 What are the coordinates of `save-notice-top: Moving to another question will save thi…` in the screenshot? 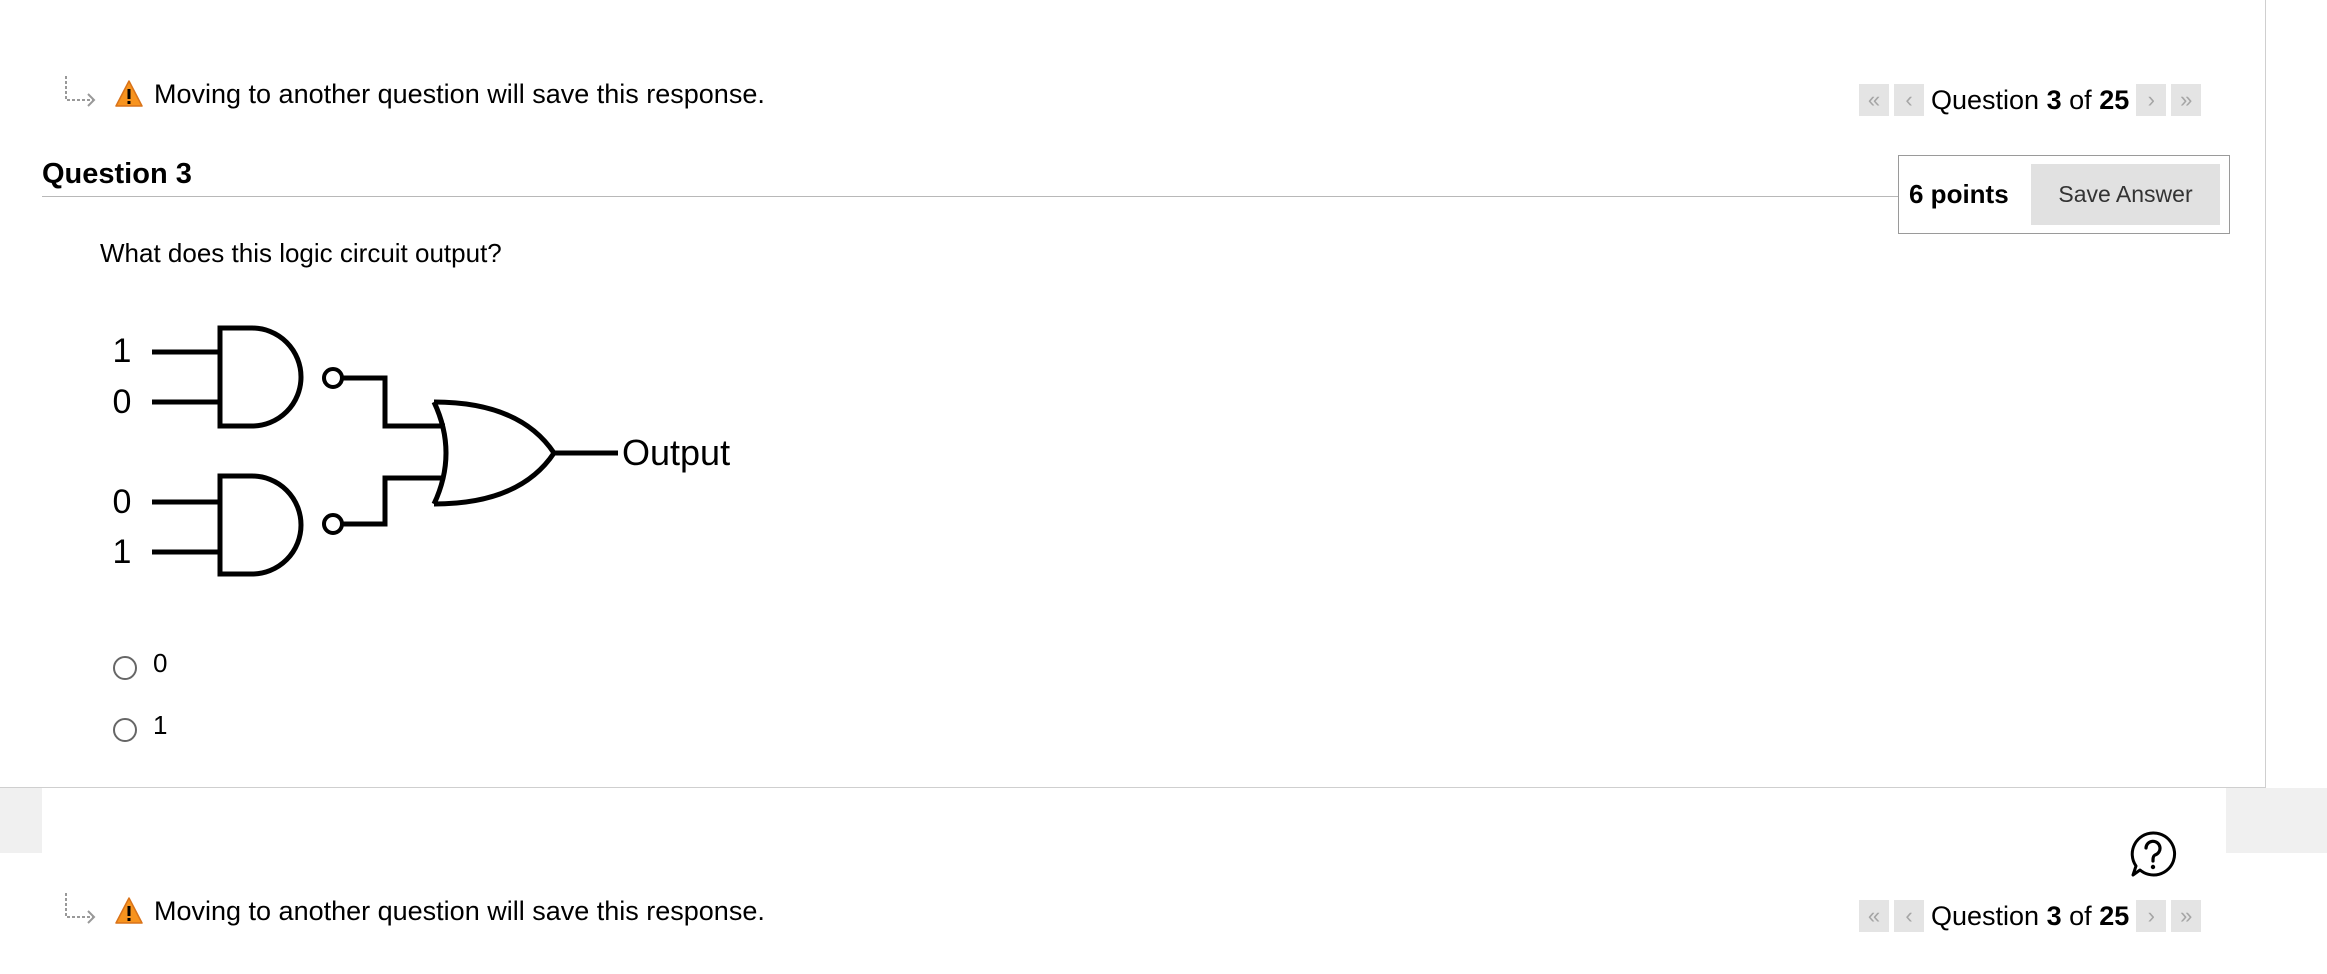 It's located at (412, 94).